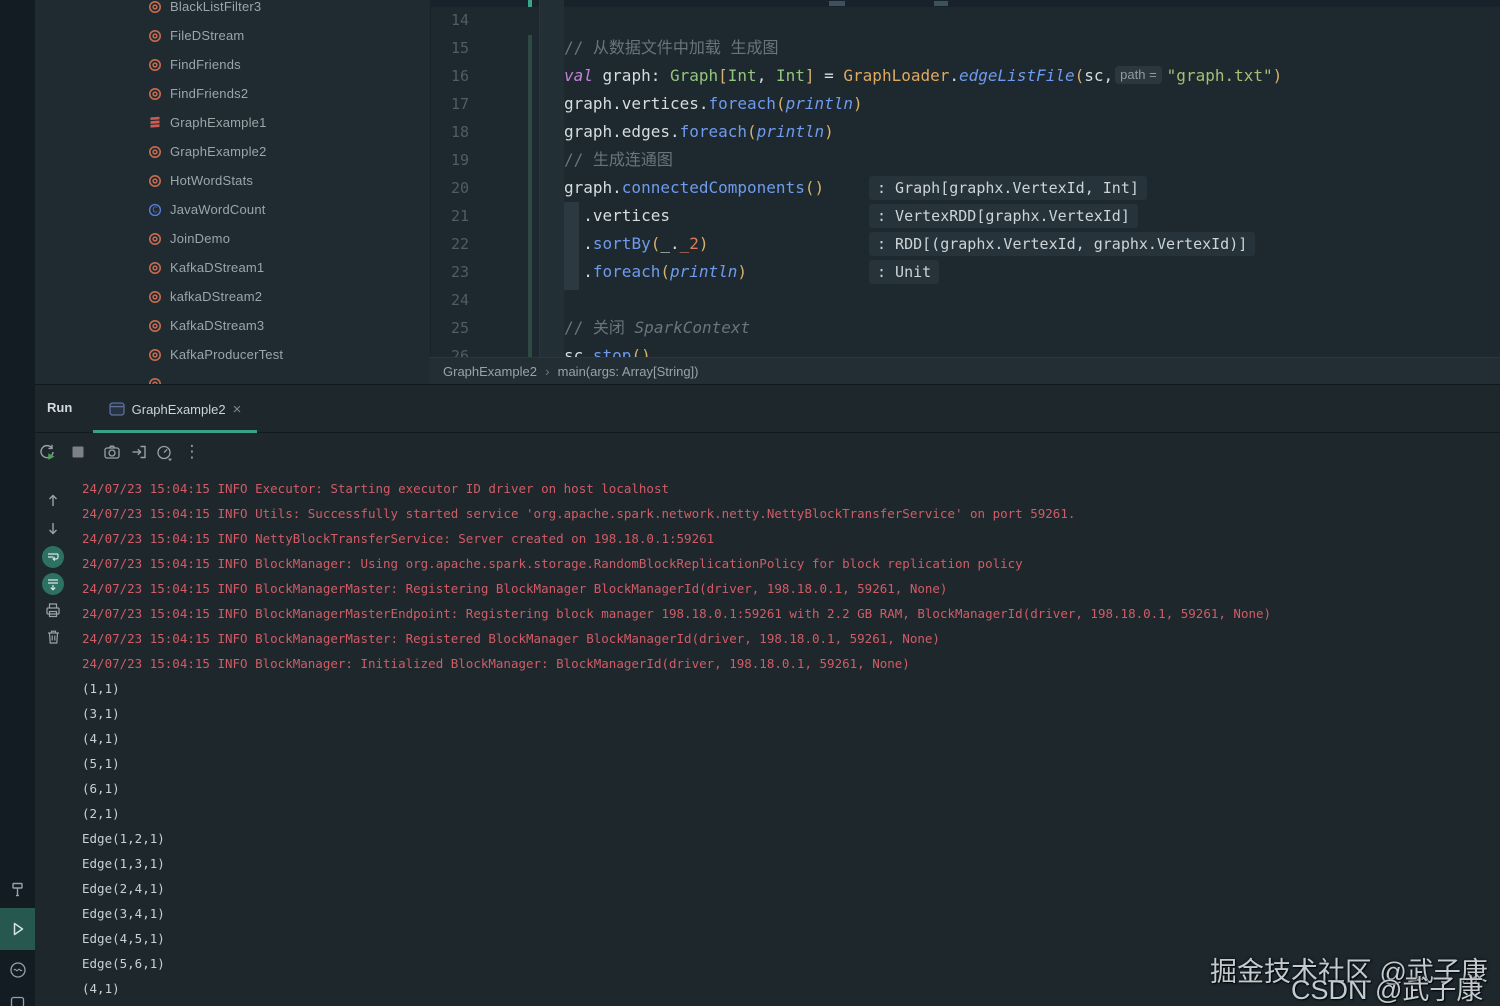 The image size is (1500, 1006). I want to click on code-line-15: // 从数据文件中加载 生成图, so click(671, 47).